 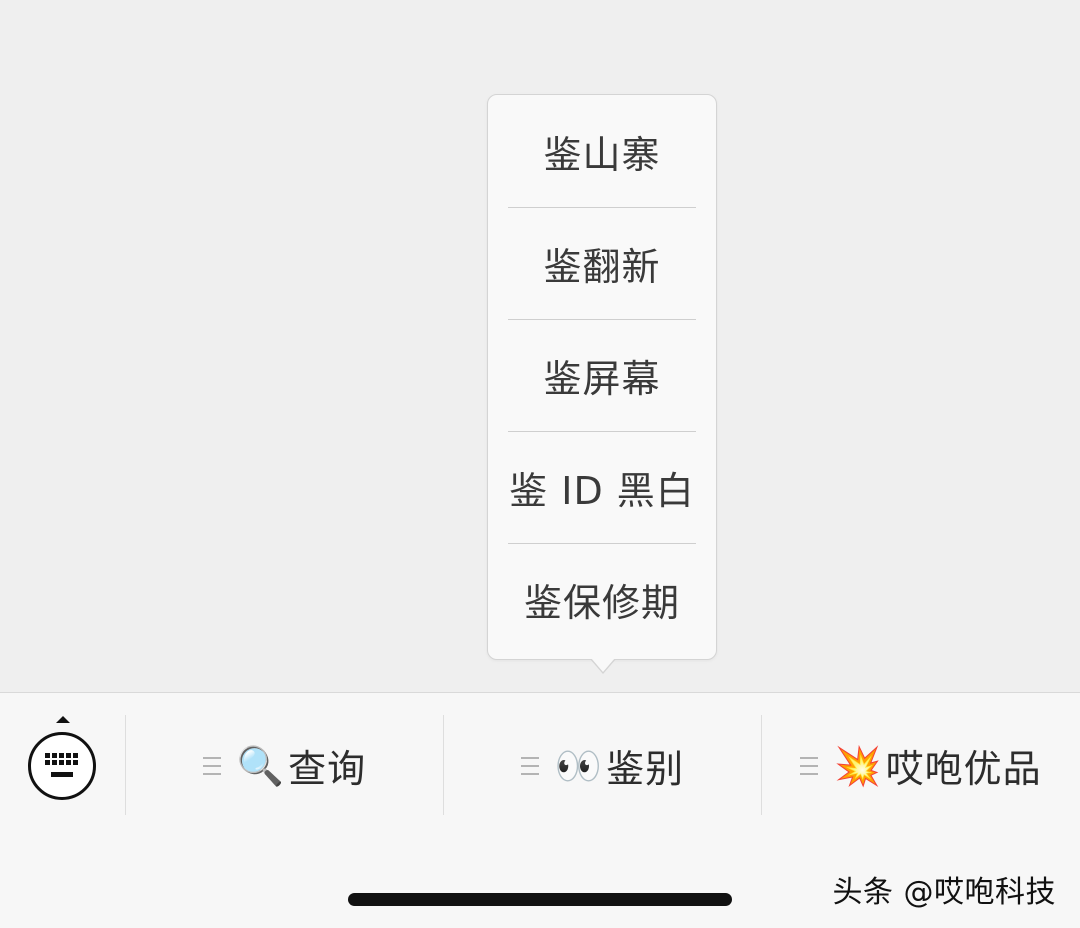 I want to click on menu-tab-query: 🔍 查询, so click(x=284, y=765).